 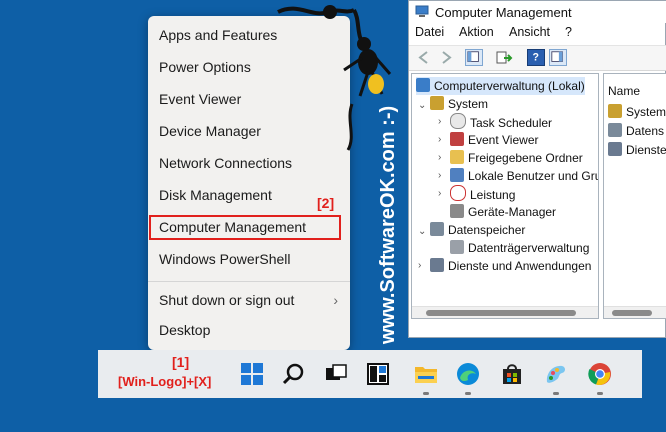 I want to click on chevron-right-icon: ›, so click(x=335, y=300).